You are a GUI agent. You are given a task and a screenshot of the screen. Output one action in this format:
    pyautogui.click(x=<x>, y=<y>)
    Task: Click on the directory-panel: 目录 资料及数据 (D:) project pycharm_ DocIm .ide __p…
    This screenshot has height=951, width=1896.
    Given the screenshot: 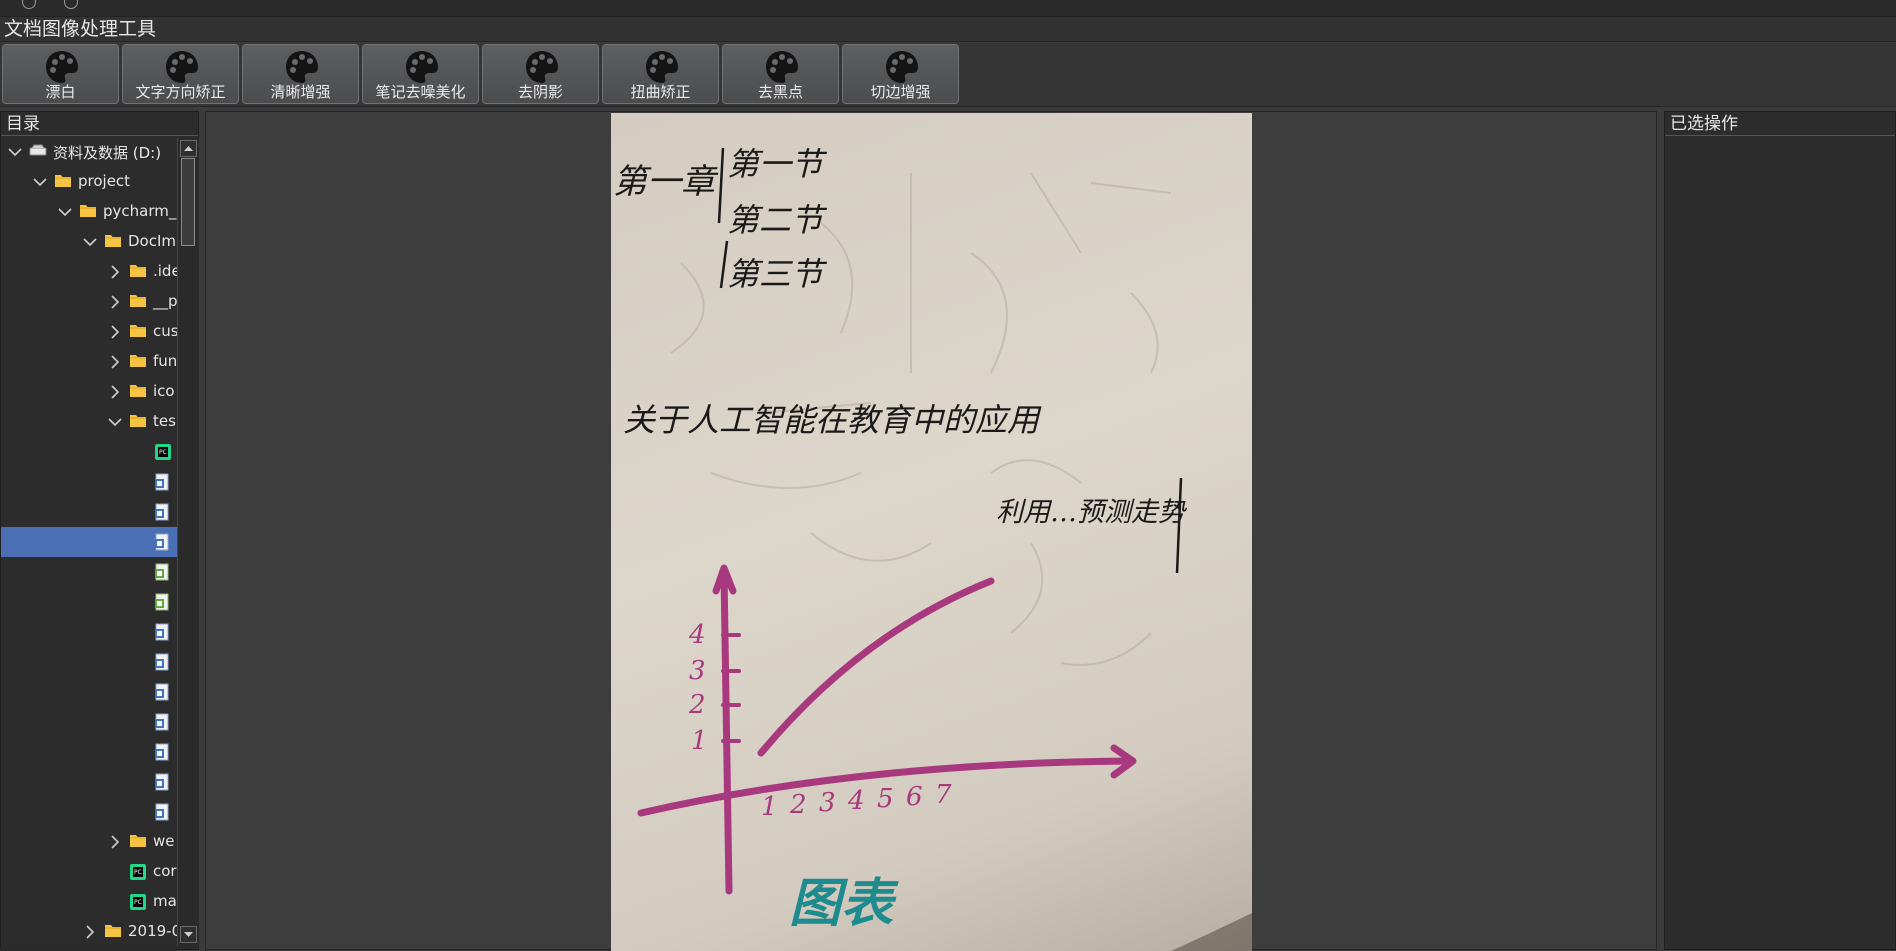 What is the action you would take?
    pyautogui.click(x=99, y=531)
    